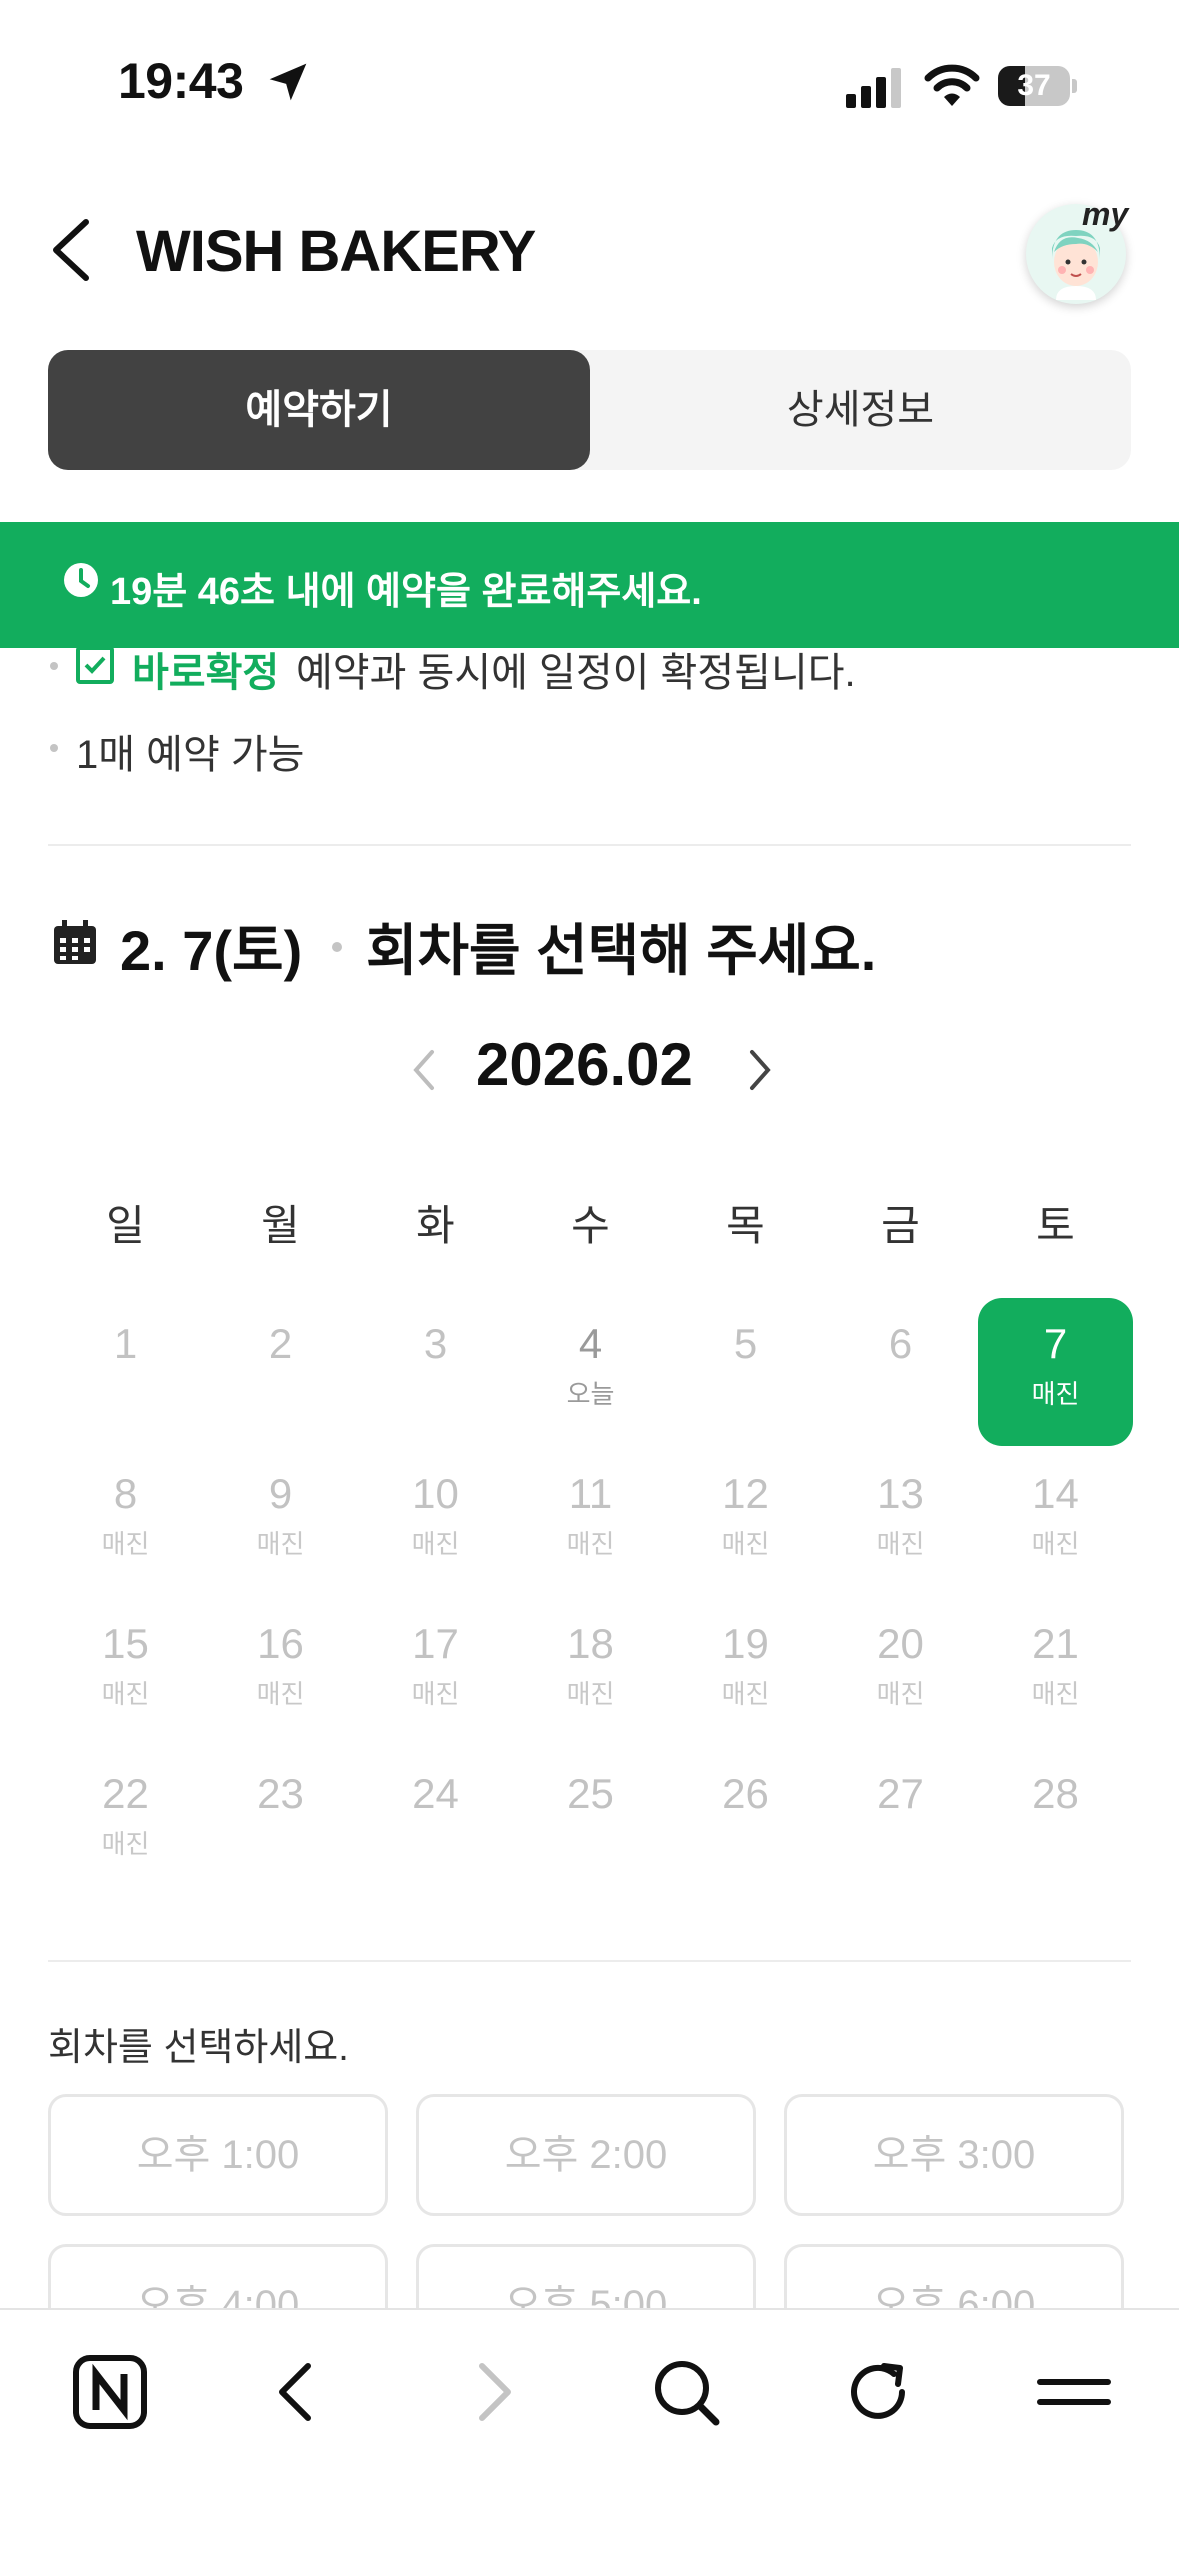 Image resolution: width=1179 pixels, height=2558 pixels. What do you see at coordinates (745, 1493) in the screenshot?
I see `day-number: 12` at bounding box center [745, 1493].